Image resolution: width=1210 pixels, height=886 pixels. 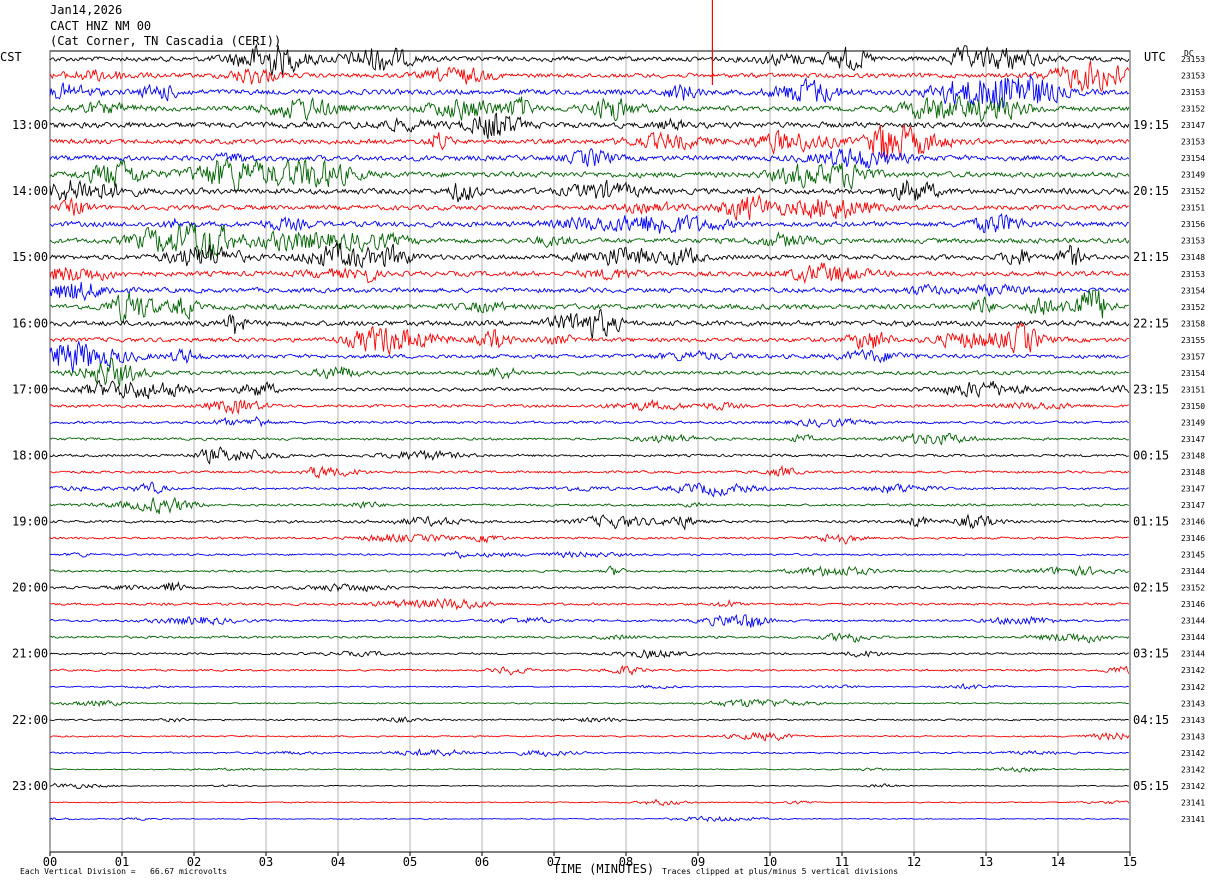 What do you see at coordinates (1193, 406) in the screenshot?
I see `dc-offset-label: 23150` at bounding box center [1193, 406].